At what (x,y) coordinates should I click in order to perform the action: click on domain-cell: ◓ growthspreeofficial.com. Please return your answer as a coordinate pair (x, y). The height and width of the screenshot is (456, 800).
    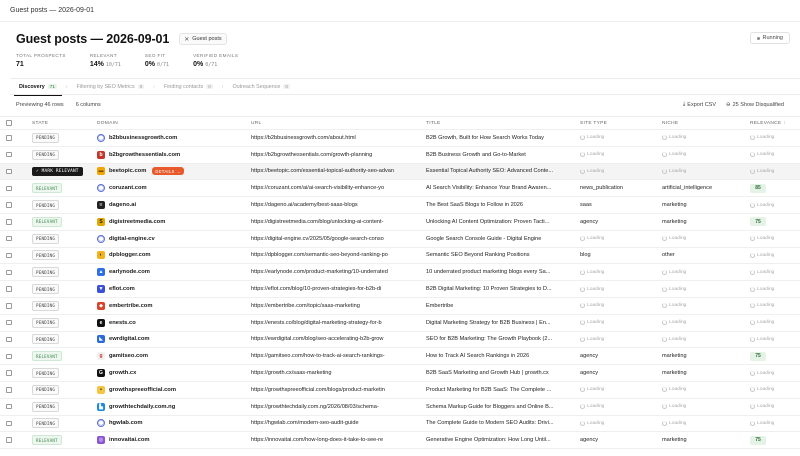
    Looking at the image, I should click on (172, 390).